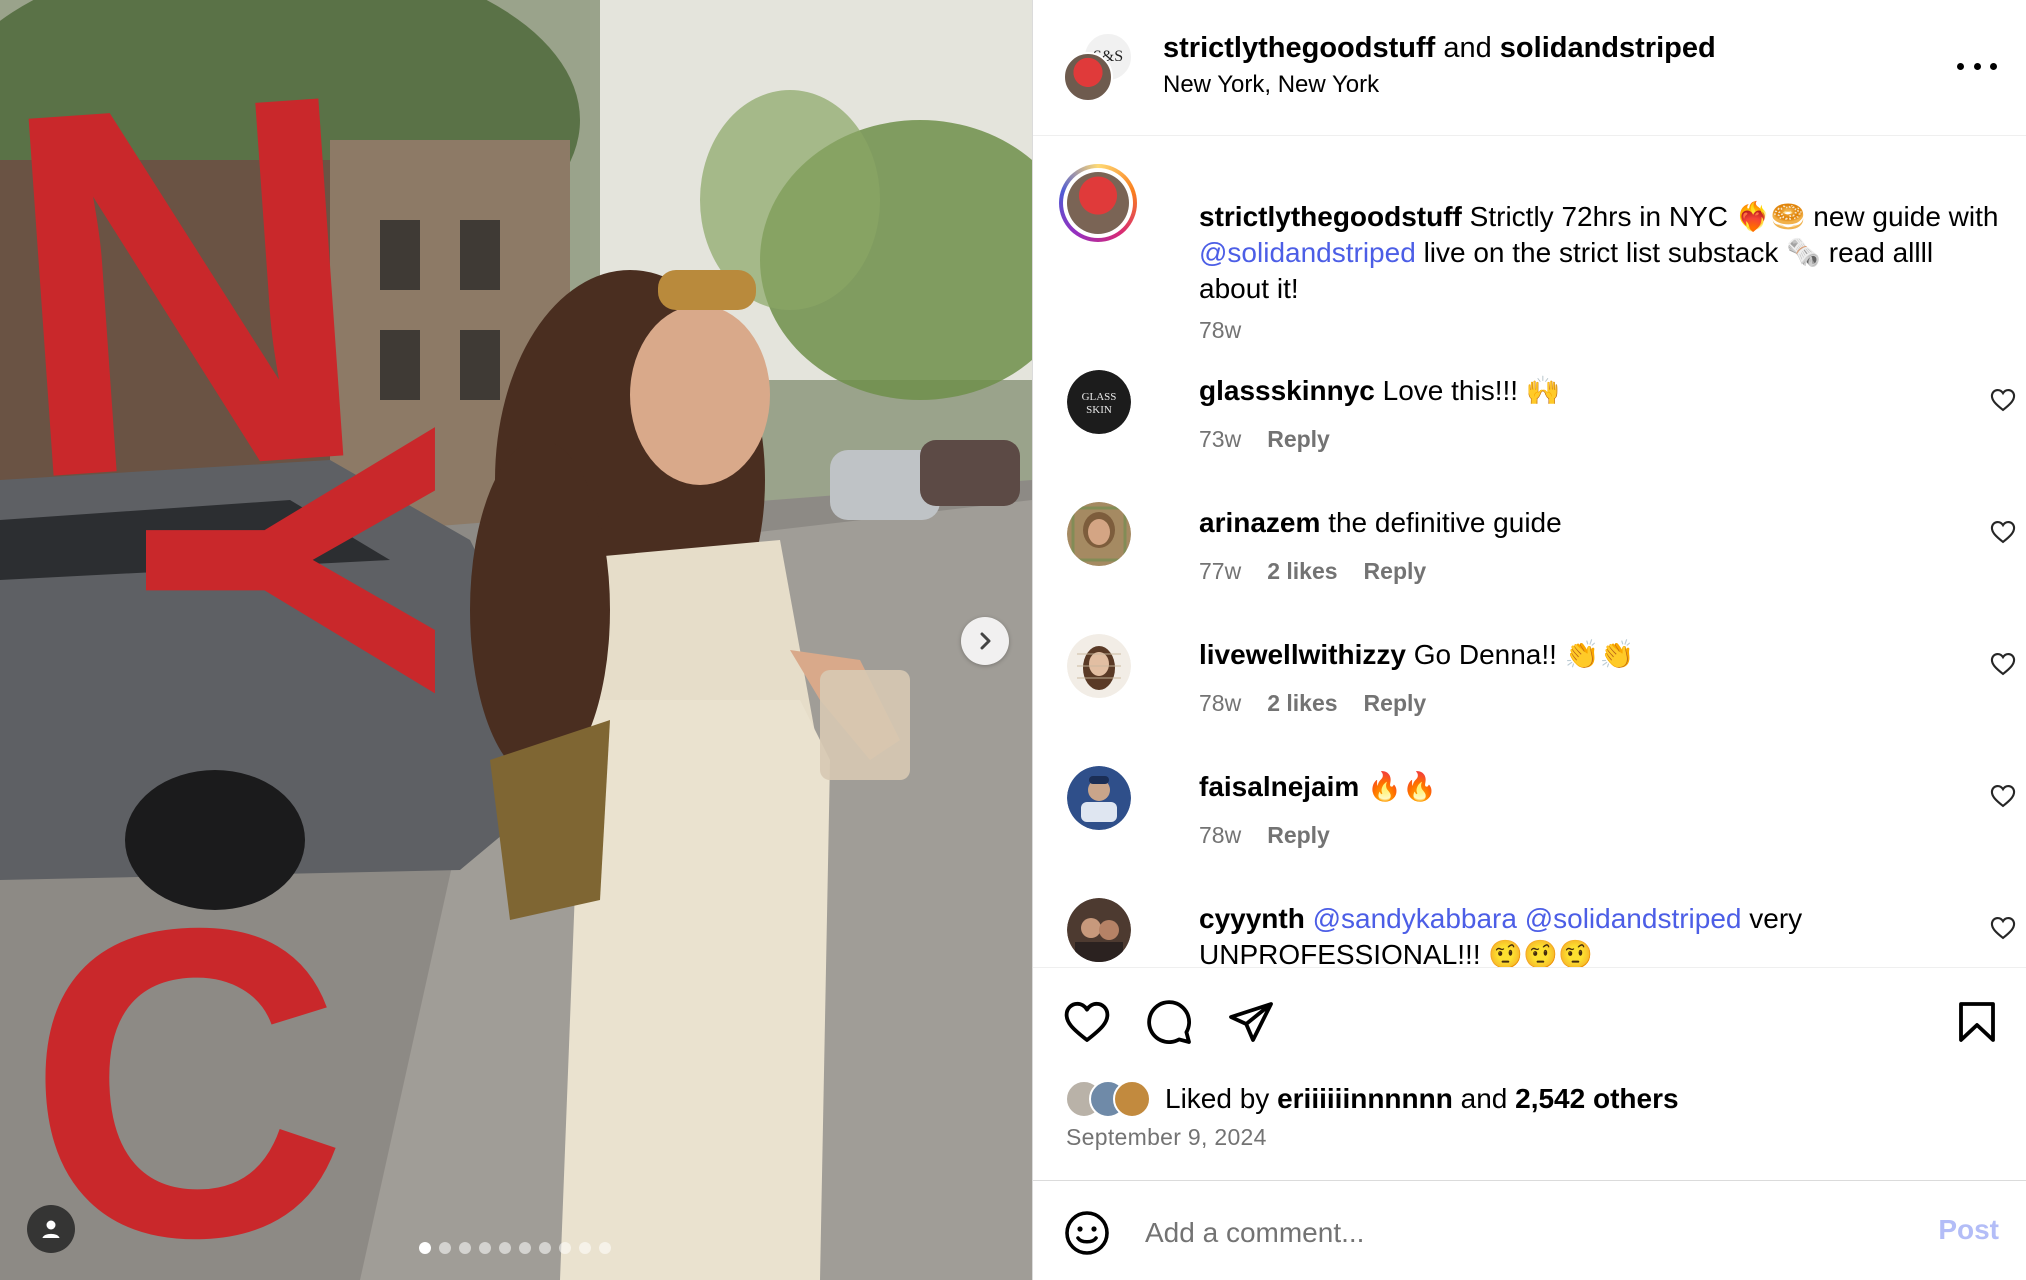  Describe the element at coordinates (1302, 654) in the screenshot. I see `comment-username: livewellwithizzy` at that location.